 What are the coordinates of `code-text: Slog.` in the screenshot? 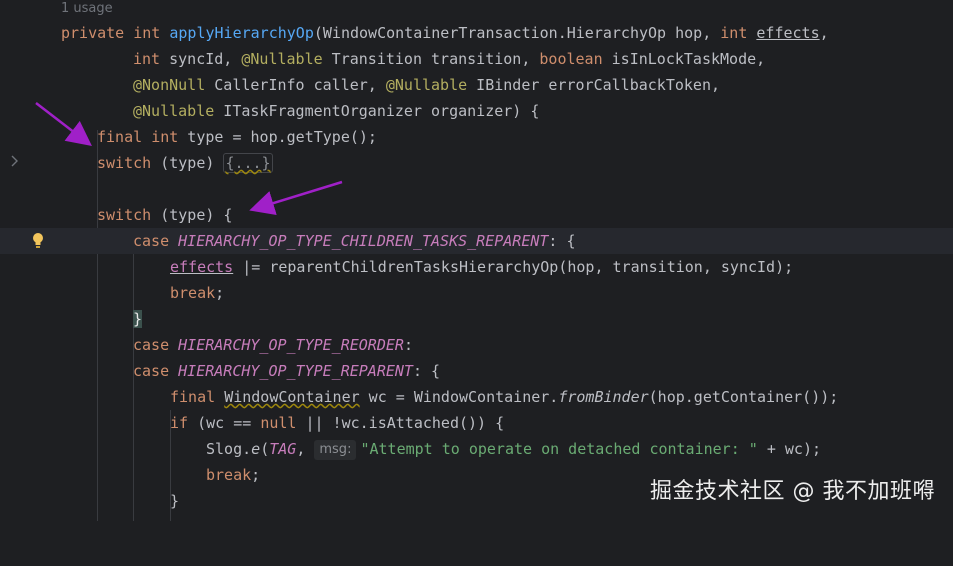 It's located at (229, 449).